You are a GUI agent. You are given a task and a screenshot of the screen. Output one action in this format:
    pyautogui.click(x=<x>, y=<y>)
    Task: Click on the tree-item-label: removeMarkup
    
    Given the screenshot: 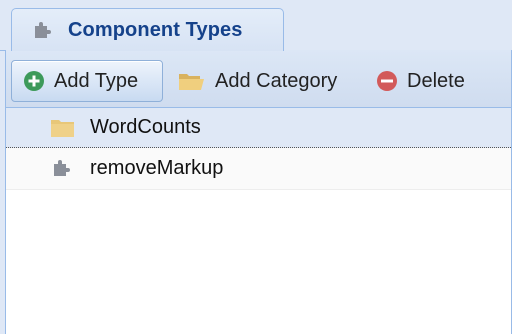 What is the action you would take?
    pyautogui.click(x=157, y=168)
    